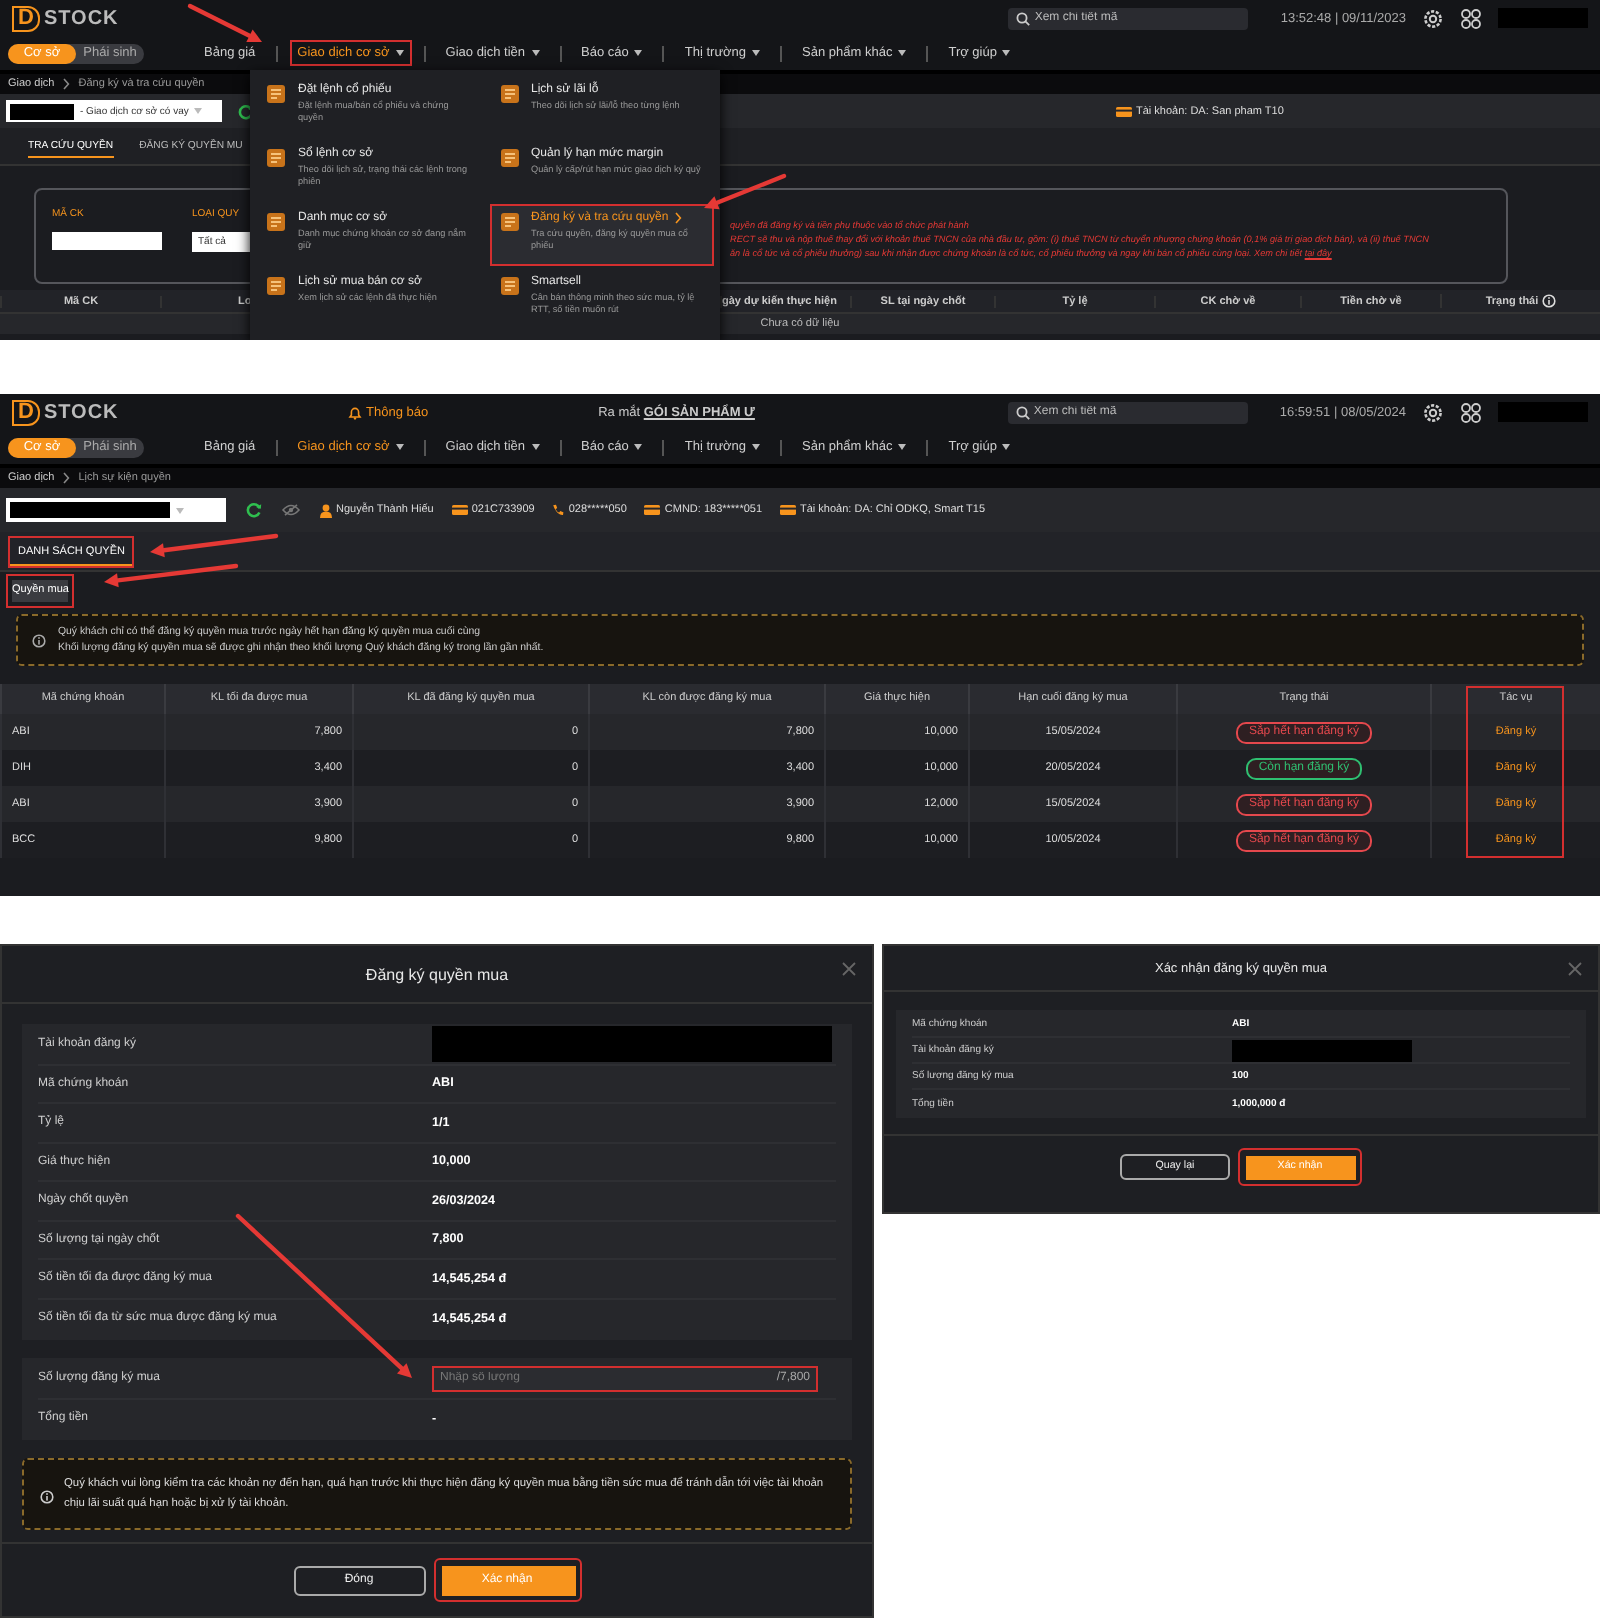 The image size is (1600, 1618). What do you see at coordinates (437, 974) in the screenshot?
I see `dialog-title: Đăng ký quyền mua` at bounding box center [437, 974].